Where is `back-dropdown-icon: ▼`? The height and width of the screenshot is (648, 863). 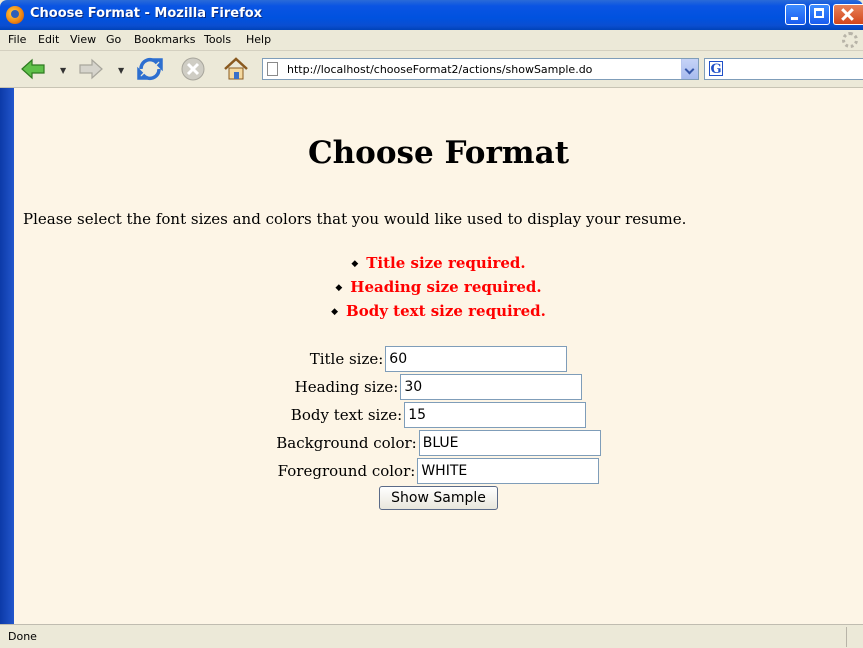 back-dropdown-icon: ▼ is located at coordinates (63, 70).